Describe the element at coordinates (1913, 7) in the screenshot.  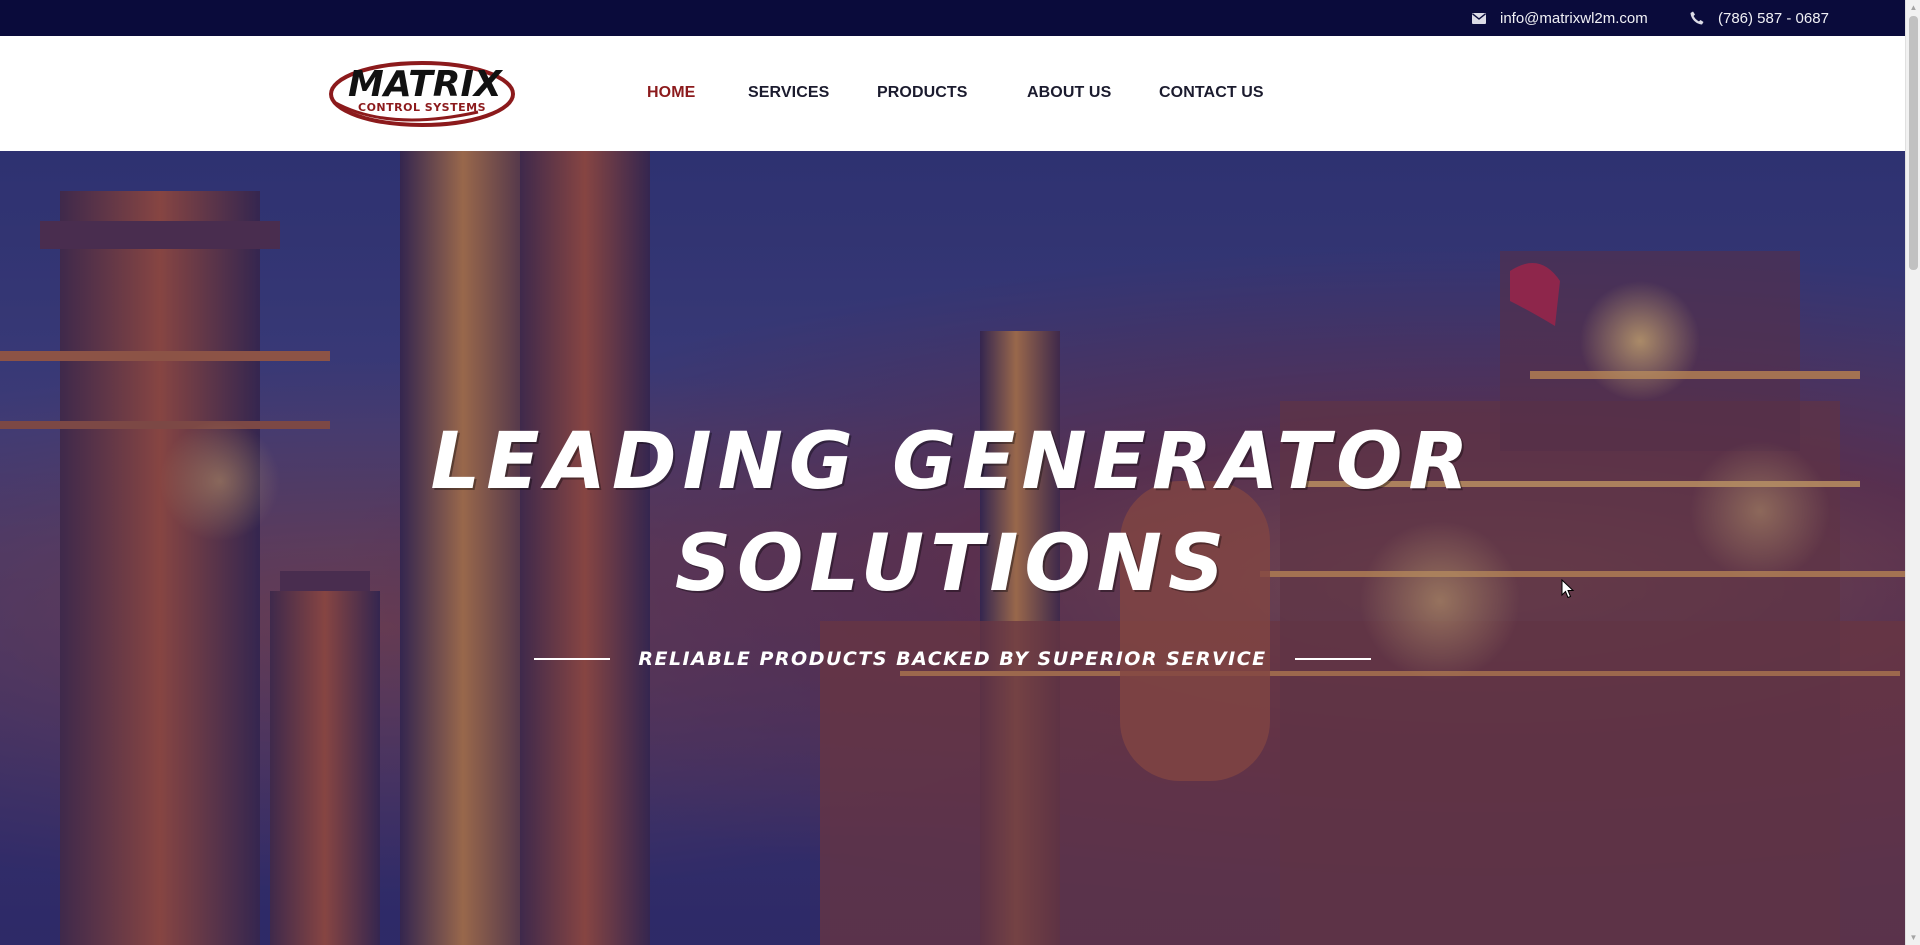
I see `scroll-up-icon: ▲` at that location.